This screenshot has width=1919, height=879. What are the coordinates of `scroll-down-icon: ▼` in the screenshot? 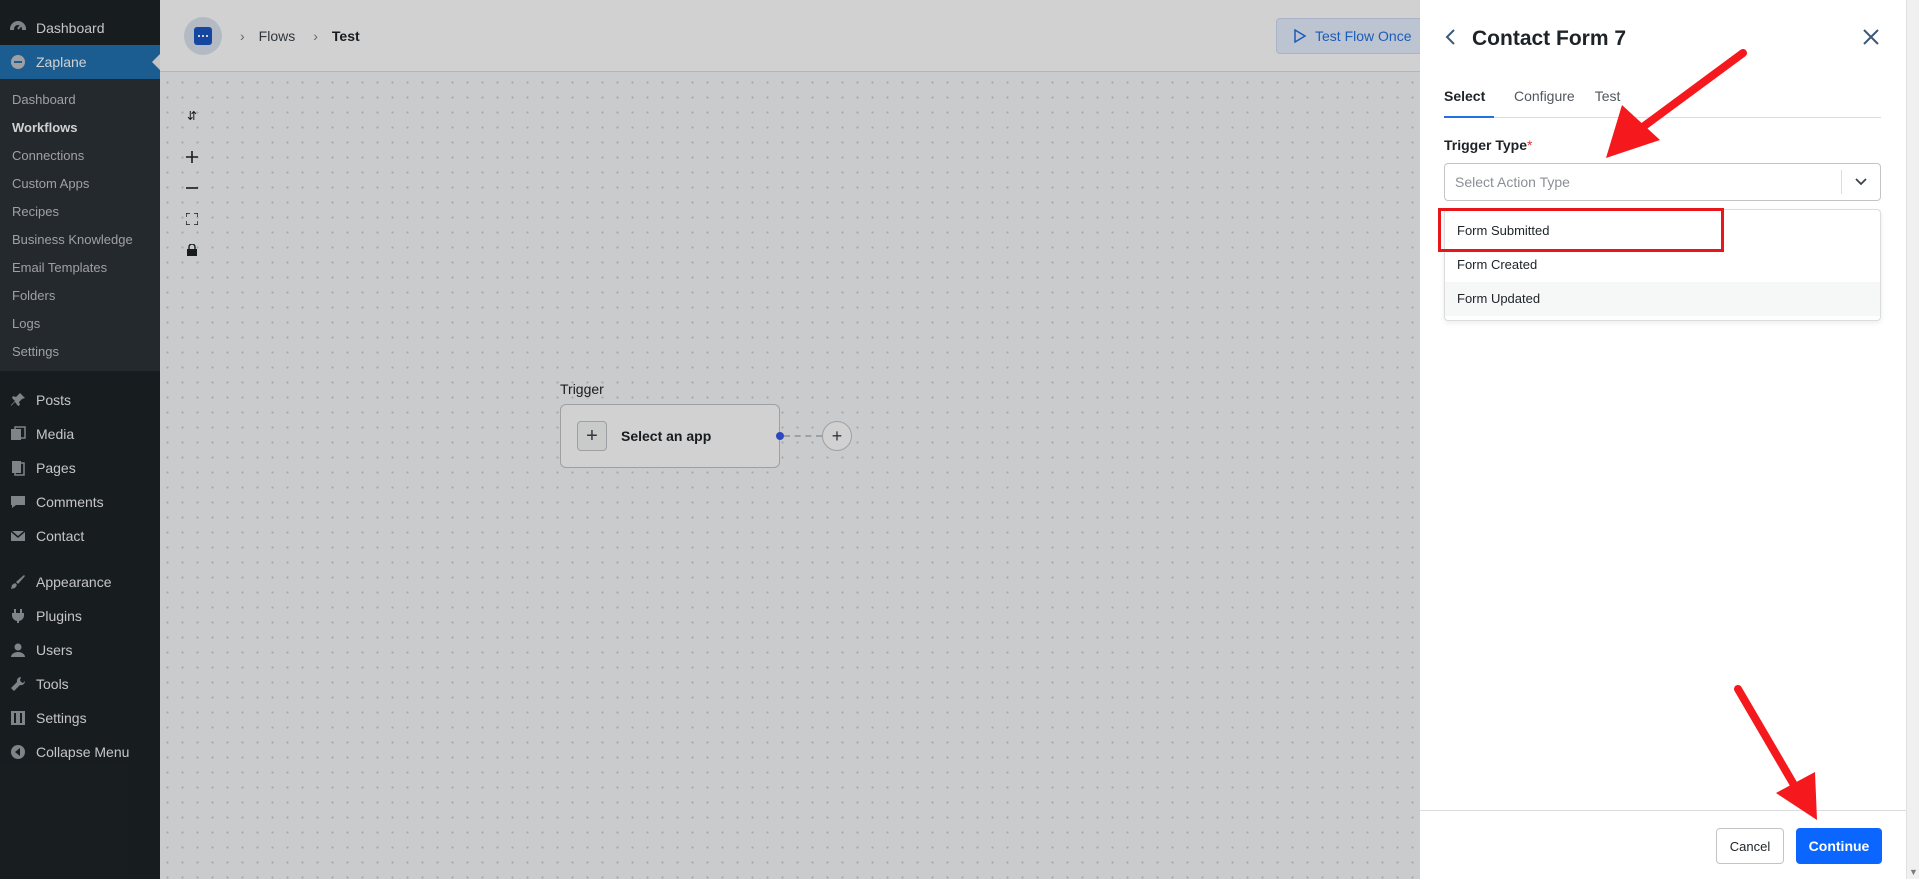 It's located at (1913, 872).